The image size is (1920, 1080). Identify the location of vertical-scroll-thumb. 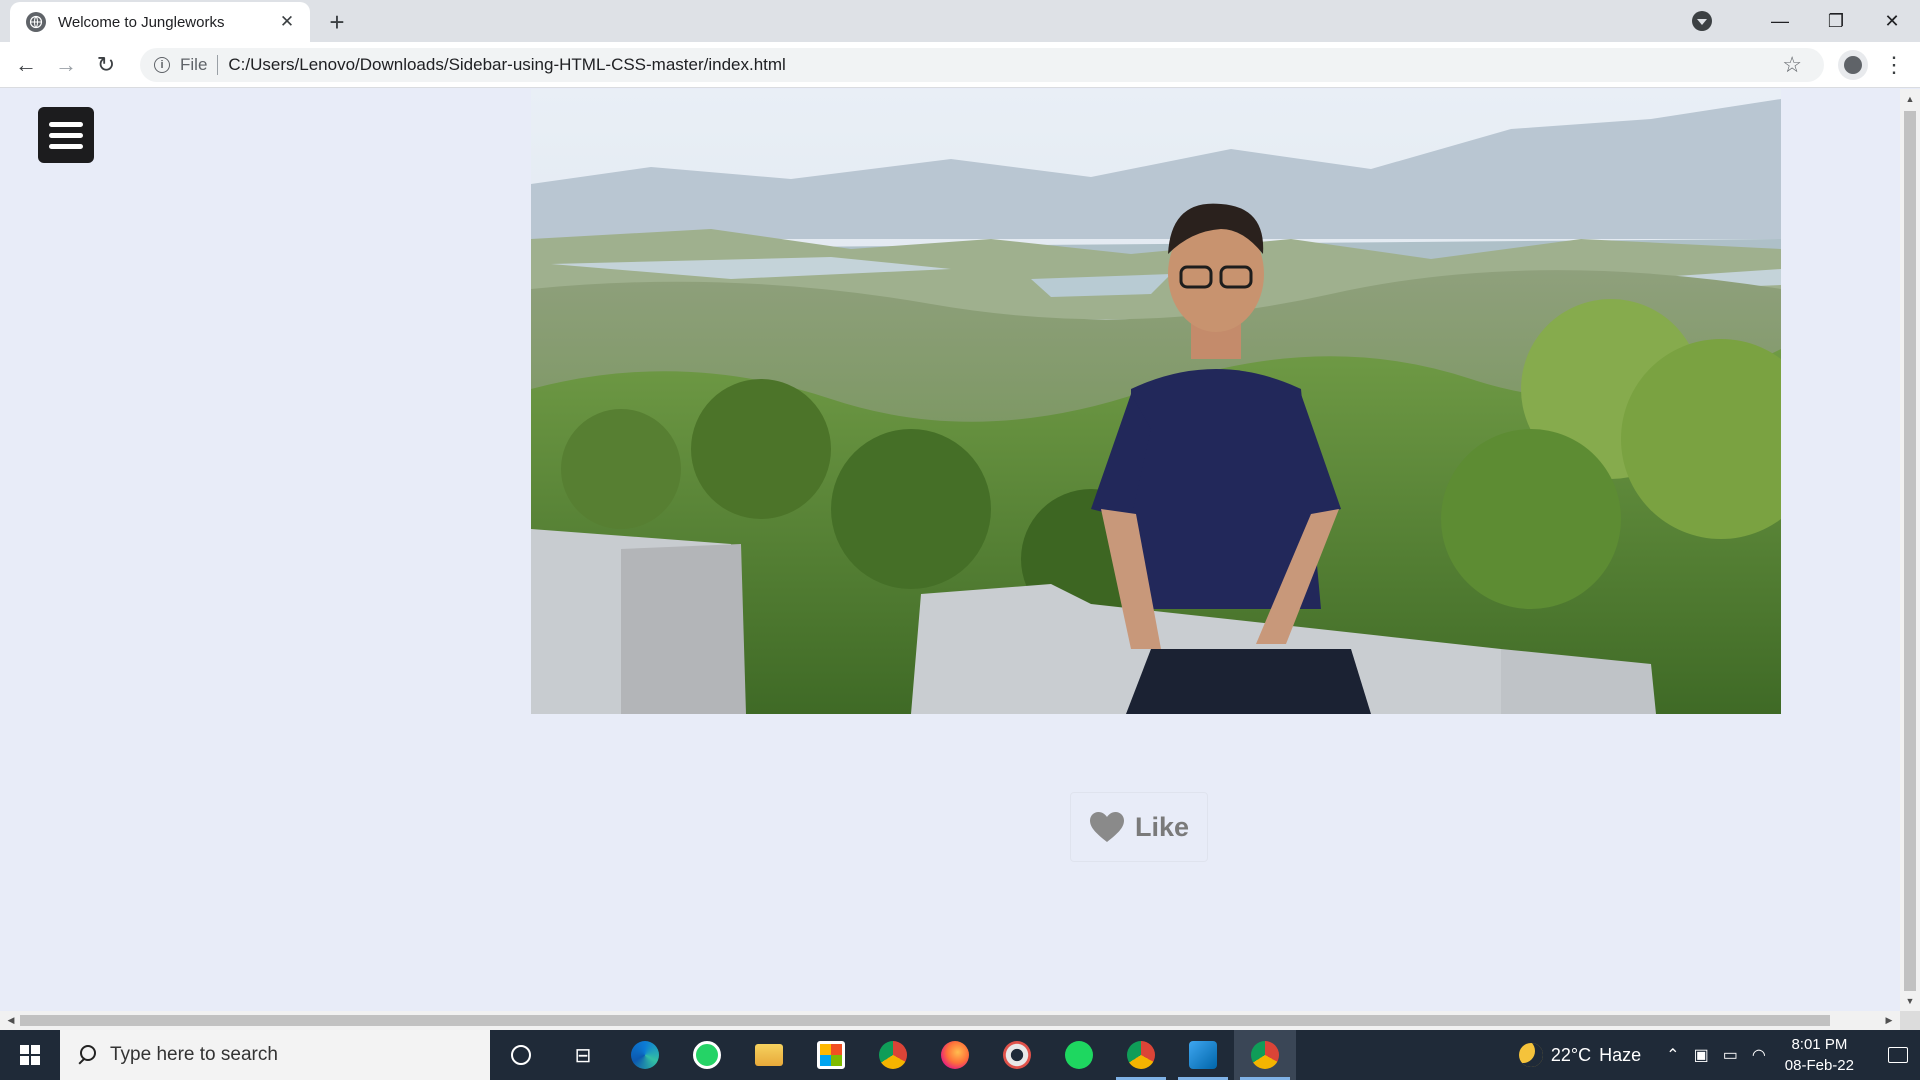
(1910, 551).